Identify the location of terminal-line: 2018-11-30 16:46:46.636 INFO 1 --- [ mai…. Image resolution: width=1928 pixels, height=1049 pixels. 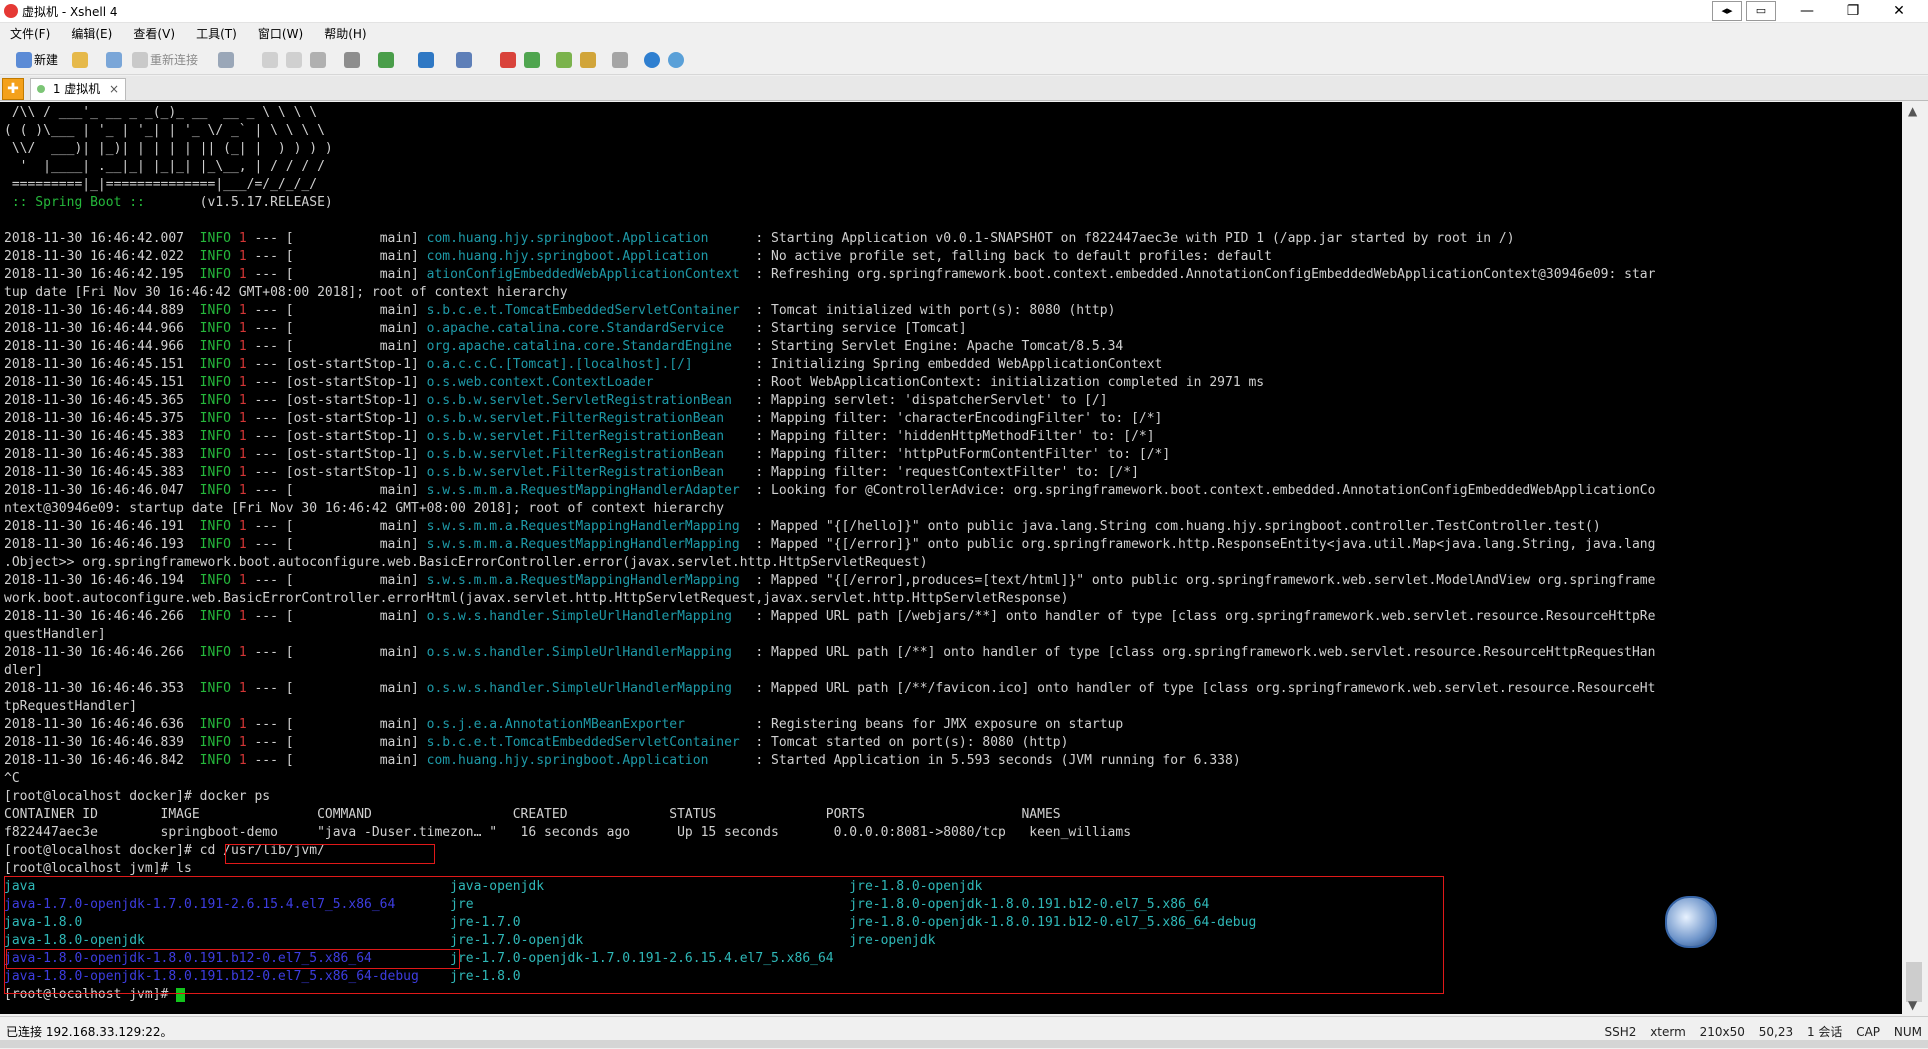
(829, 725).